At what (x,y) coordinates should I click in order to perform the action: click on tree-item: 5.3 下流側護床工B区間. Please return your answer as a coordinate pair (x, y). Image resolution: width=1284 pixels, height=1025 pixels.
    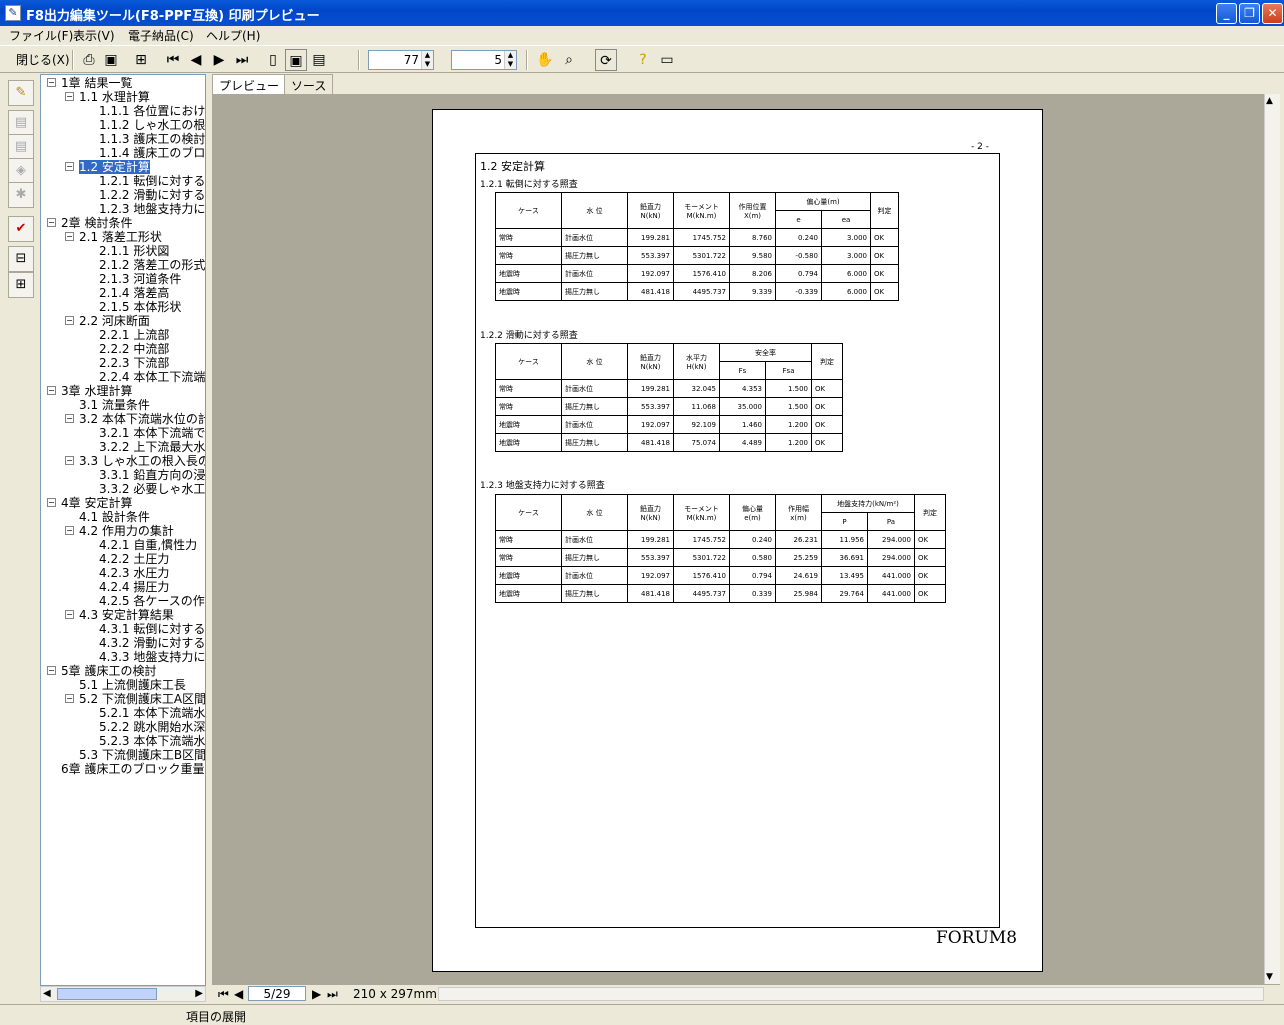
    Looking at the image, I should click on (142, 755).